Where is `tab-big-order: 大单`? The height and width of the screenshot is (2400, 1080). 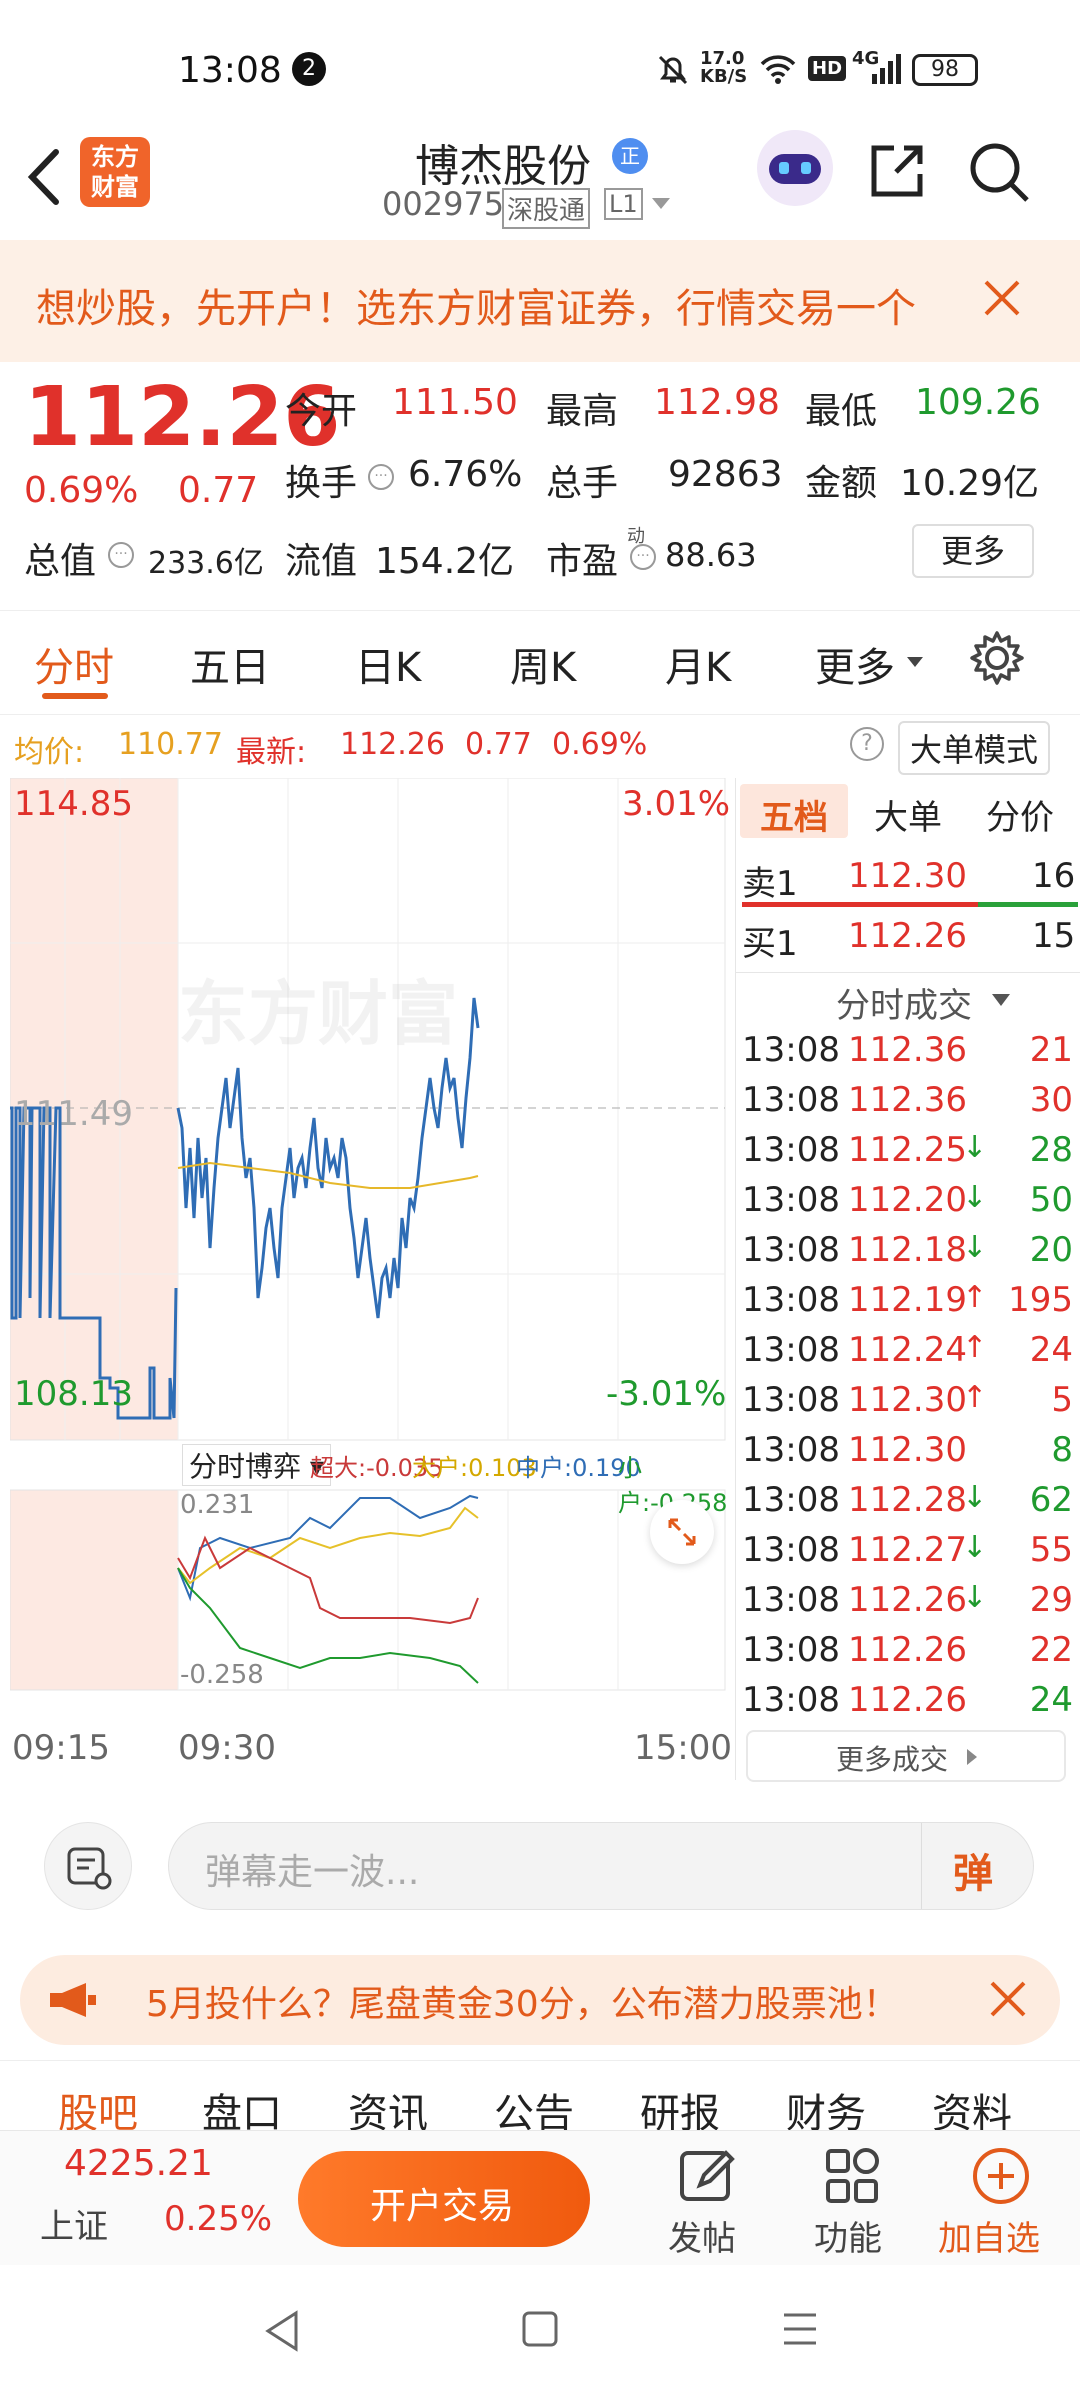 tab-big-order: 大单 is located at coordinates (908, 814).